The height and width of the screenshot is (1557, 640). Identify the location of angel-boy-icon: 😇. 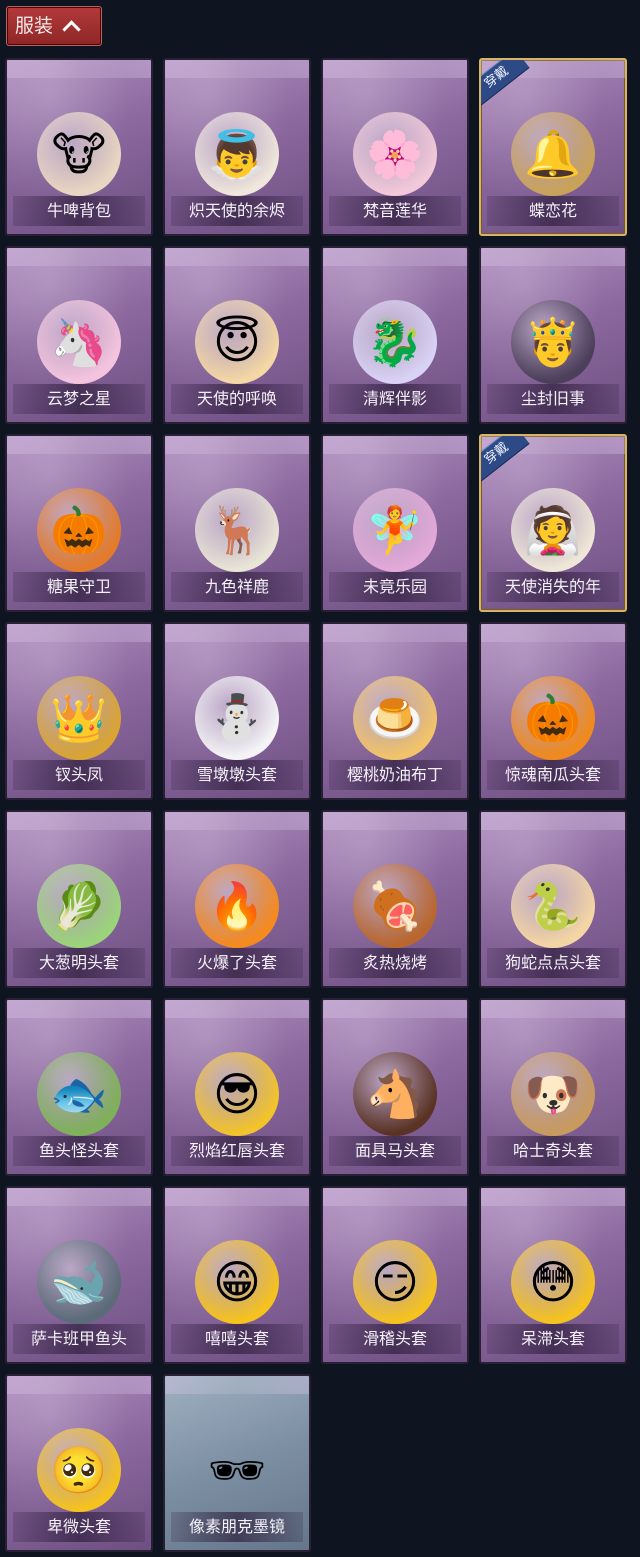
(237, 341).